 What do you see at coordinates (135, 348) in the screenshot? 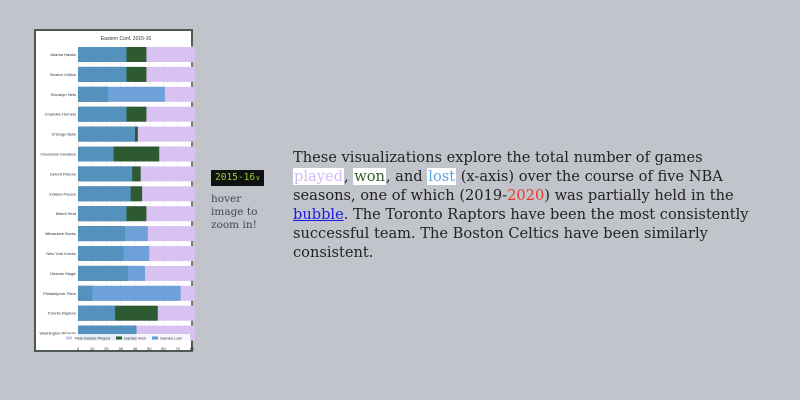
I see `x-tick-label: 40` at bounding box center [135, 348].